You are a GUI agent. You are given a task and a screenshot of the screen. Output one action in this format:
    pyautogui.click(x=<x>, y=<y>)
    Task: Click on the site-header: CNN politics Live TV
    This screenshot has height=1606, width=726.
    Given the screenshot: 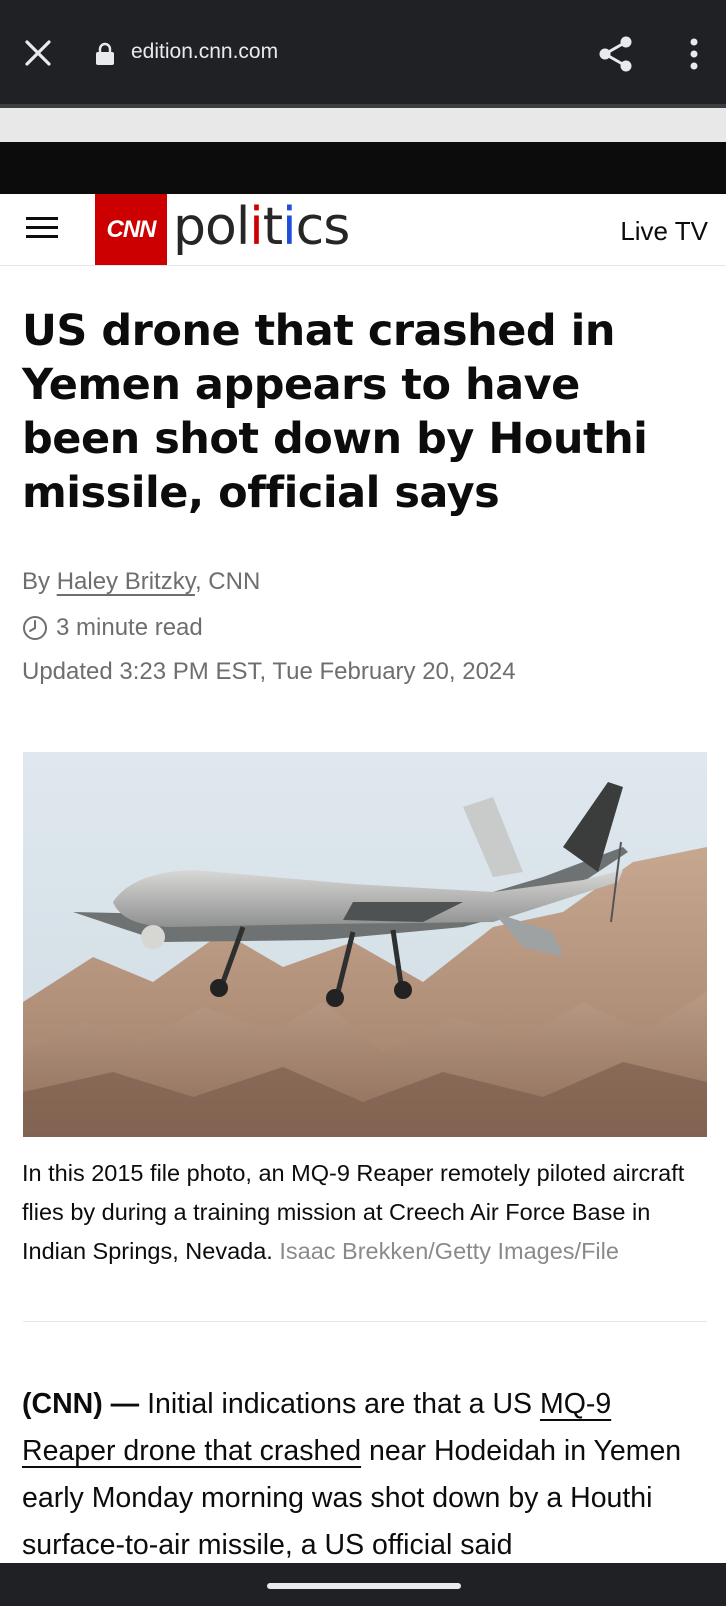 What is the action you would take?
    pyautogui.click(x=363, y=230)
    